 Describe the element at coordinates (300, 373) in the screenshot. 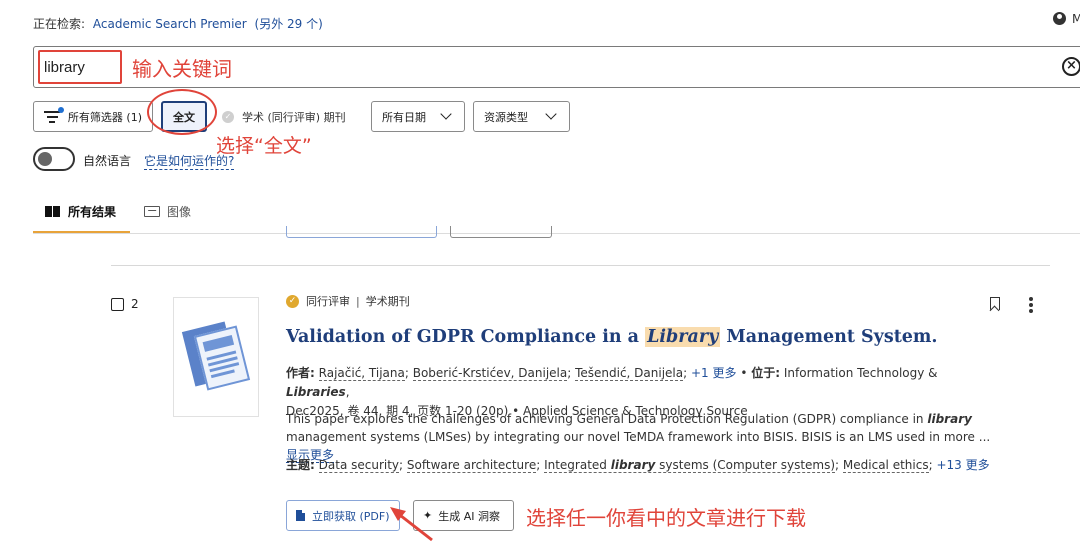

I see `authors-label: 作者:` at that location.